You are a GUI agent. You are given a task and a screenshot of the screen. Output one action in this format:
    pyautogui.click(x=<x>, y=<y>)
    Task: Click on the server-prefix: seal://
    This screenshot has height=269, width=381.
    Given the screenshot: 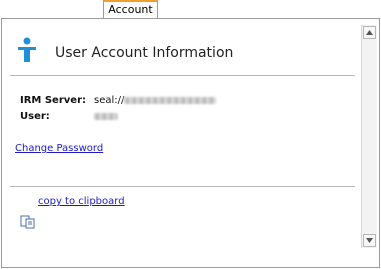 What is the action you would take?
    pyautogui.click(x=109, y=100)
    